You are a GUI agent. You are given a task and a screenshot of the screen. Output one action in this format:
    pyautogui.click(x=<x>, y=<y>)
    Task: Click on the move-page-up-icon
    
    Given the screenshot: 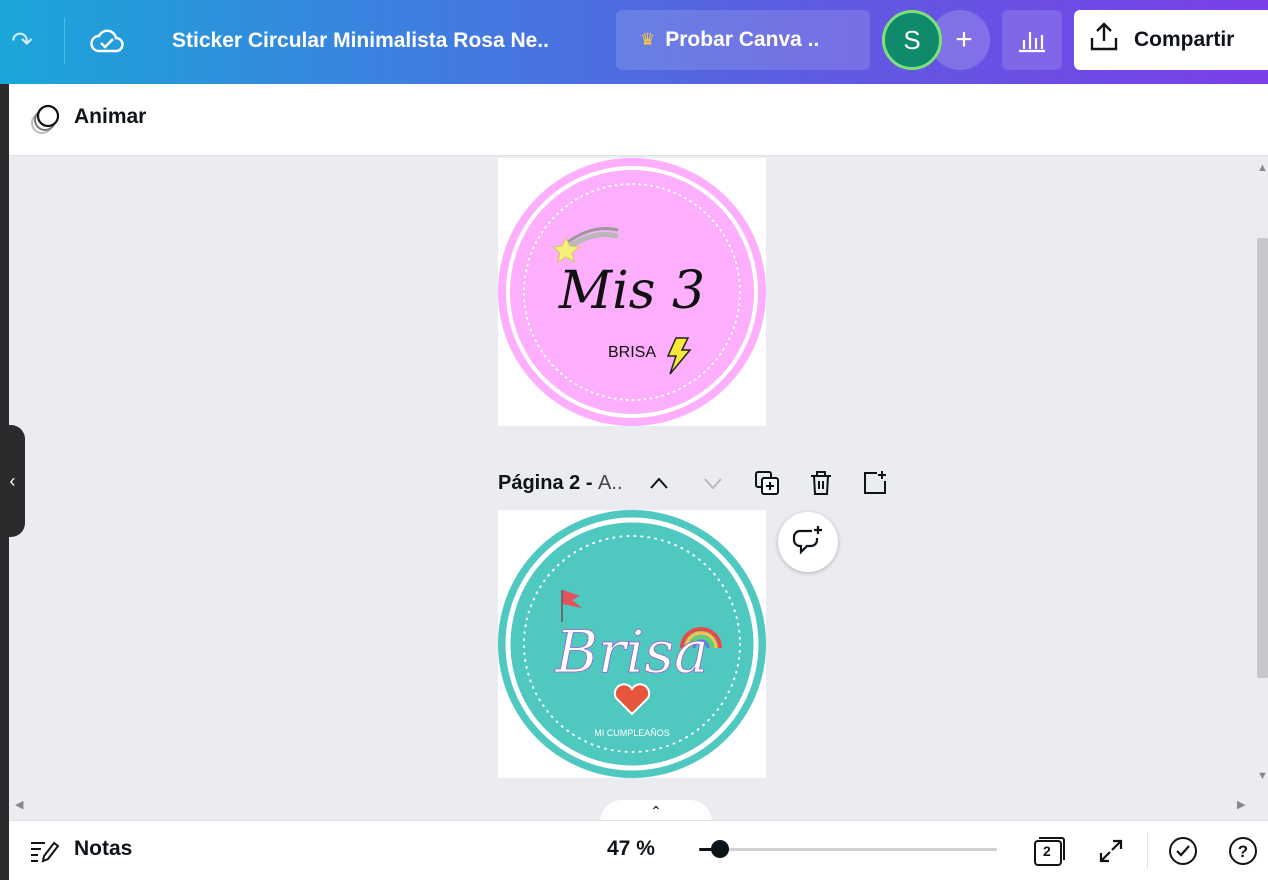 What is the action you would take?
    pyautogui.click(x=659, y=483)
    